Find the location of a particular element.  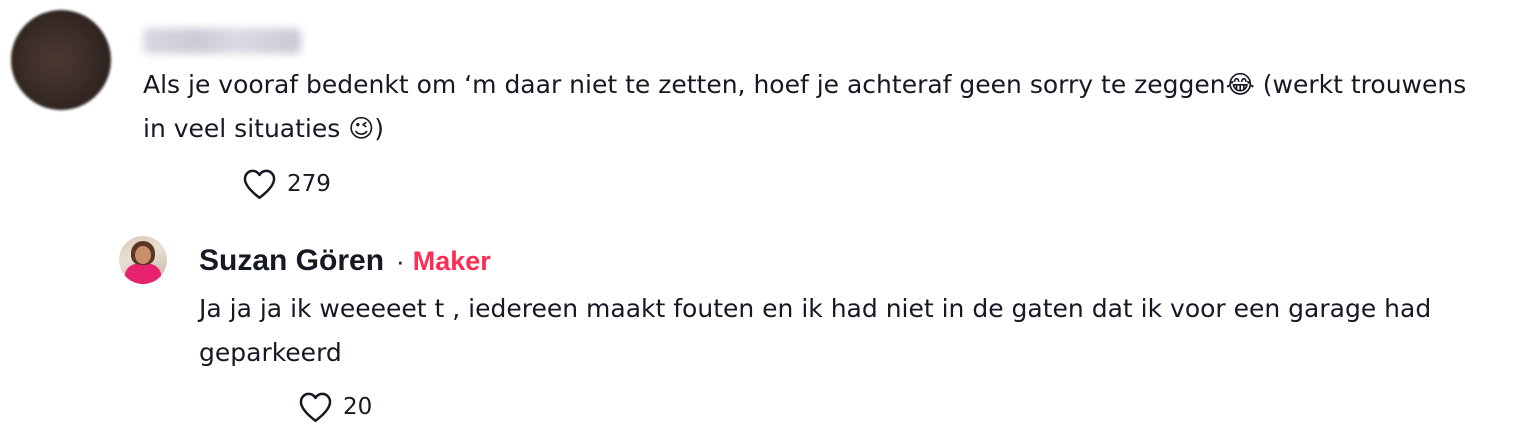

reply-author-name: Suzan Gören is located at coordinates (291, 261).